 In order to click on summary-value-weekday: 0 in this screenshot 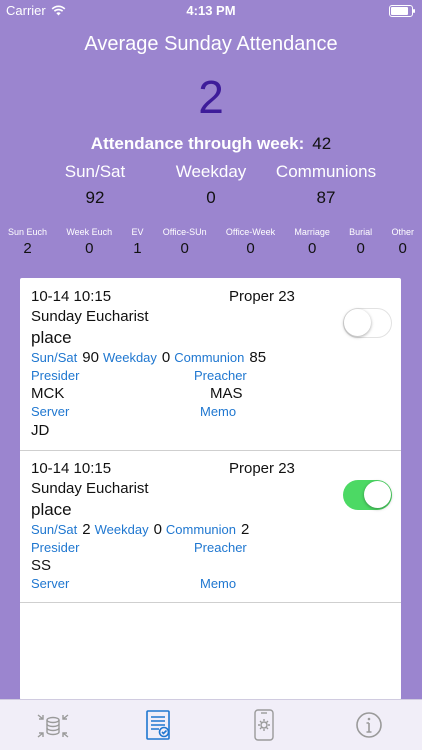, I will do `click(211, 197)`.